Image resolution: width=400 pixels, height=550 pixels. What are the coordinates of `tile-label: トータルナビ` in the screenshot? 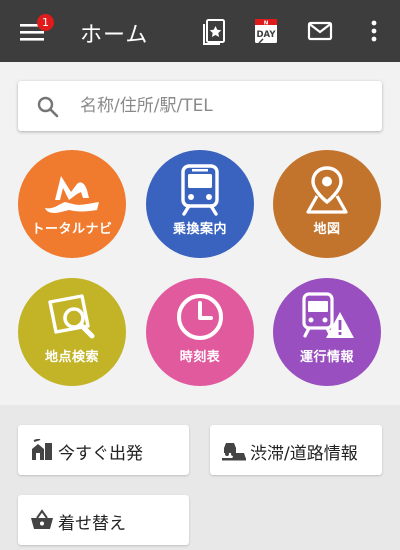 It's located at (72, 229).